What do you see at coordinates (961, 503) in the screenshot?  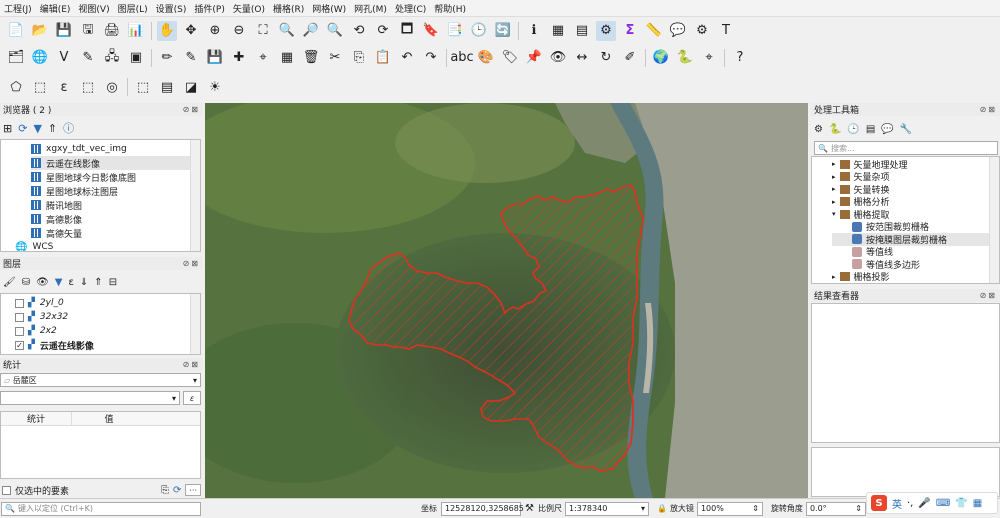 I see `skin-icon: 👕` at bounding box center [961, 503].